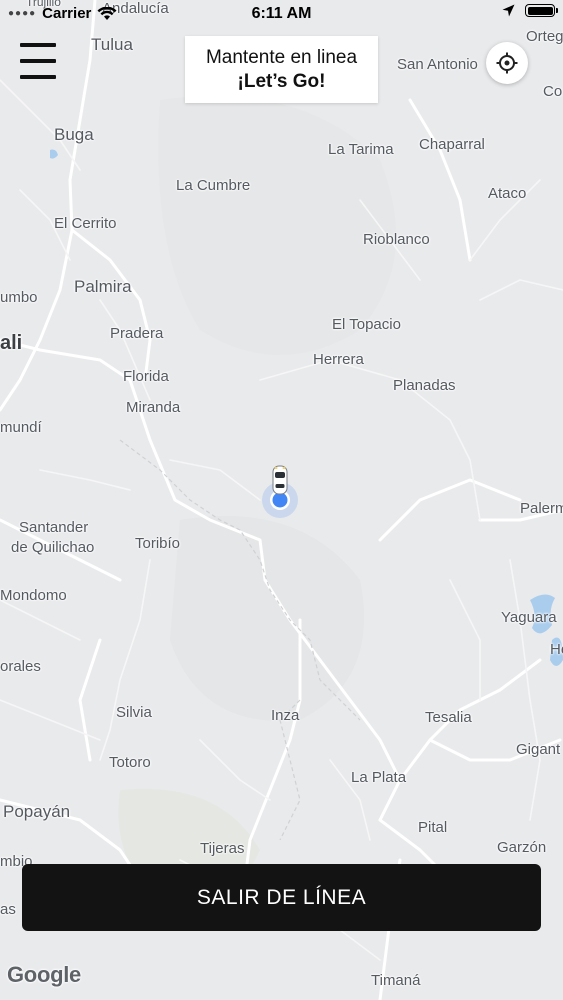  Describe the element at coordinates (137, 333) in the screenshot. I see `place-label: Pradera` at that location.